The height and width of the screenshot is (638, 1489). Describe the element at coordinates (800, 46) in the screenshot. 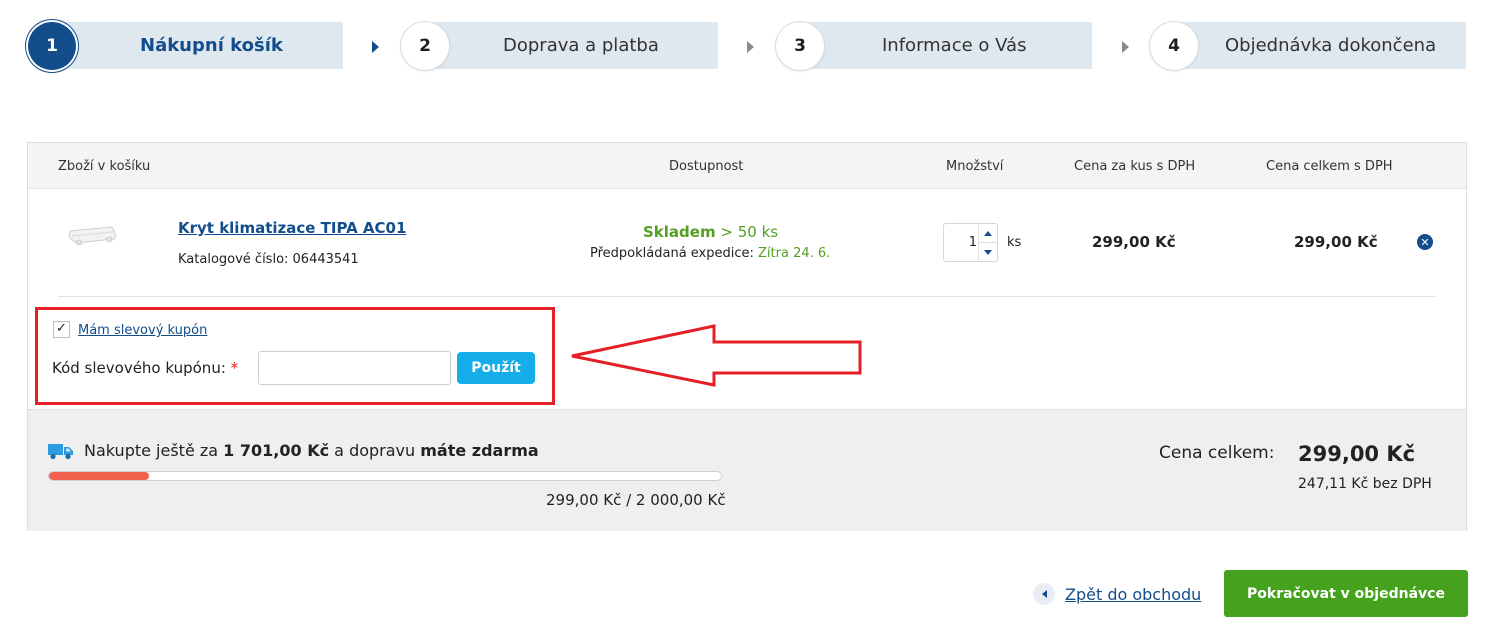

I see `step-3-number: 3` at that location.